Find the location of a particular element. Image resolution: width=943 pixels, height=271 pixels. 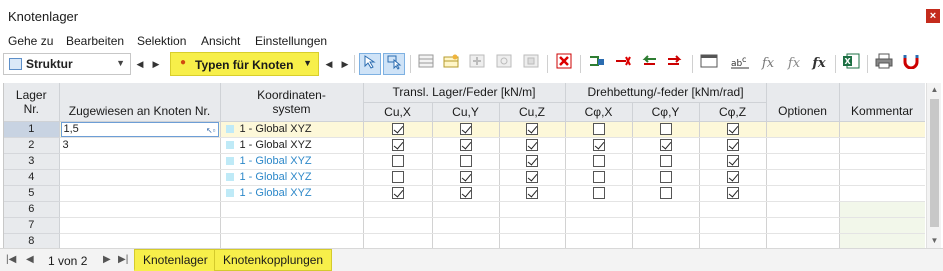

copy-icon is located at coordinates (504, 64).